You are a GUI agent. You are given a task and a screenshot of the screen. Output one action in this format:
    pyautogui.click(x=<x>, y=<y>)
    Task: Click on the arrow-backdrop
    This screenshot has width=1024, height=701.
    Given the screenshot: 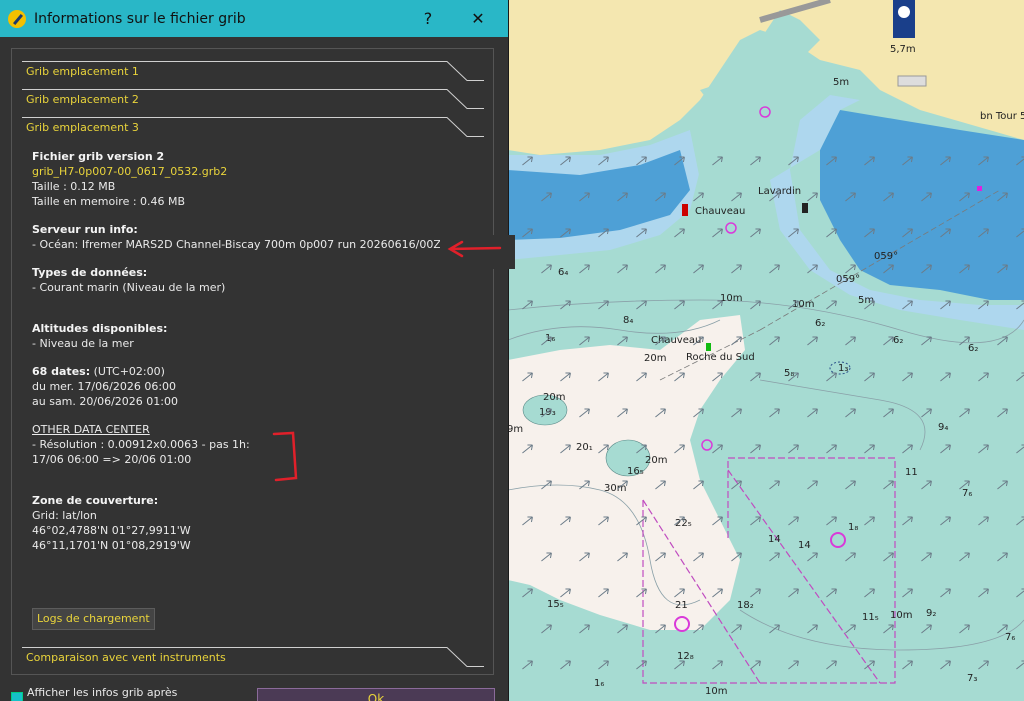 What is the action you would take?
    pyautogui.click(x=477, y=252)
    